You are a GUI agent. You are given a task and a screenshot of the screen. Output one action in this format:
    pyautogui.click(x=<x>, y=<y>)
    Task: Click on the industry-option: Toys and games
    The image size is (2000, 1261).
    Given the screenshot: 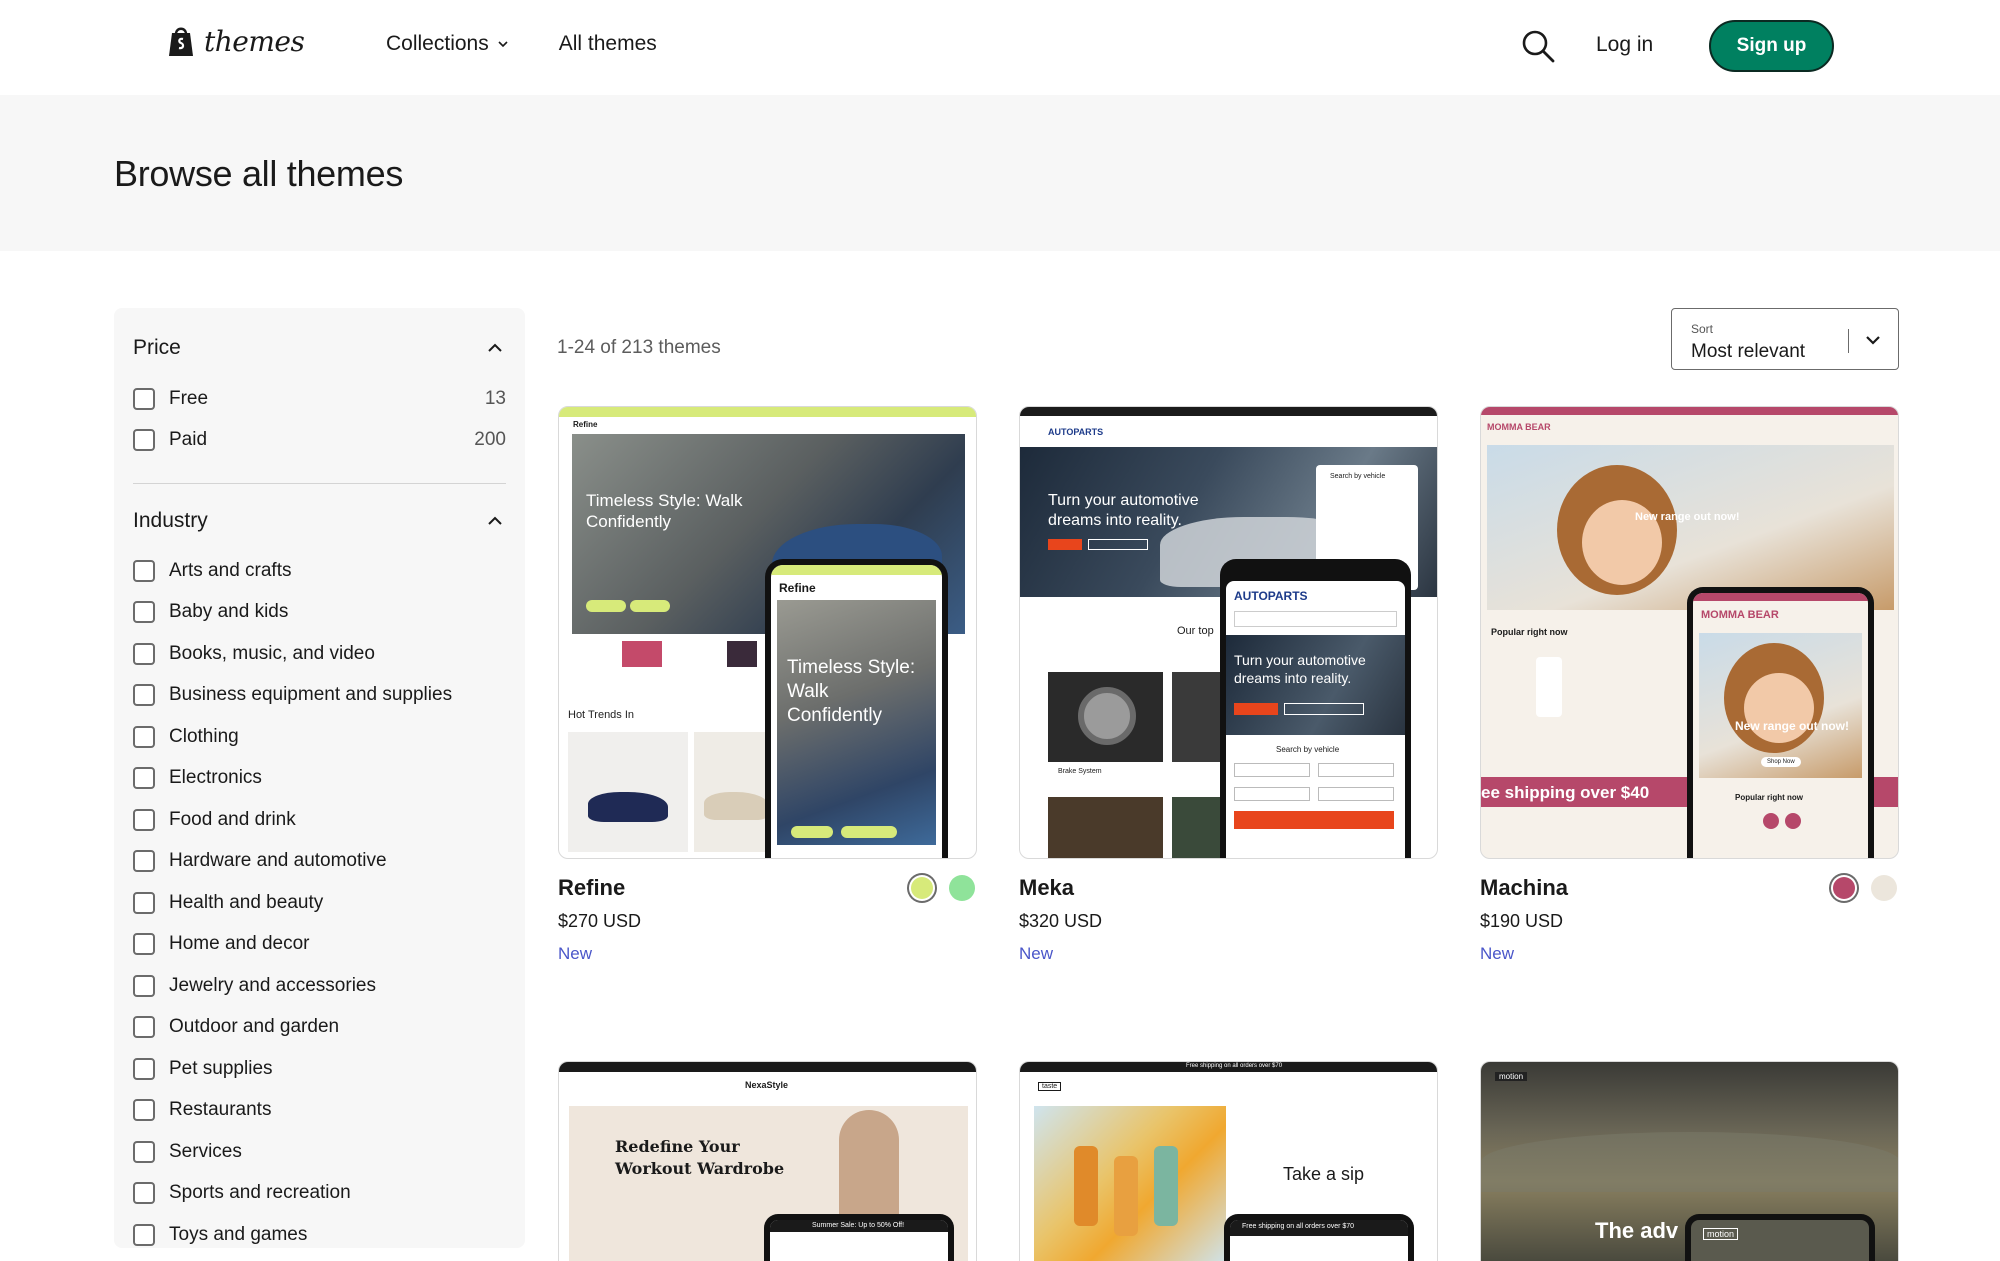 What is the action you would take?
    pyautogui.click(x=319, y=1235)
    